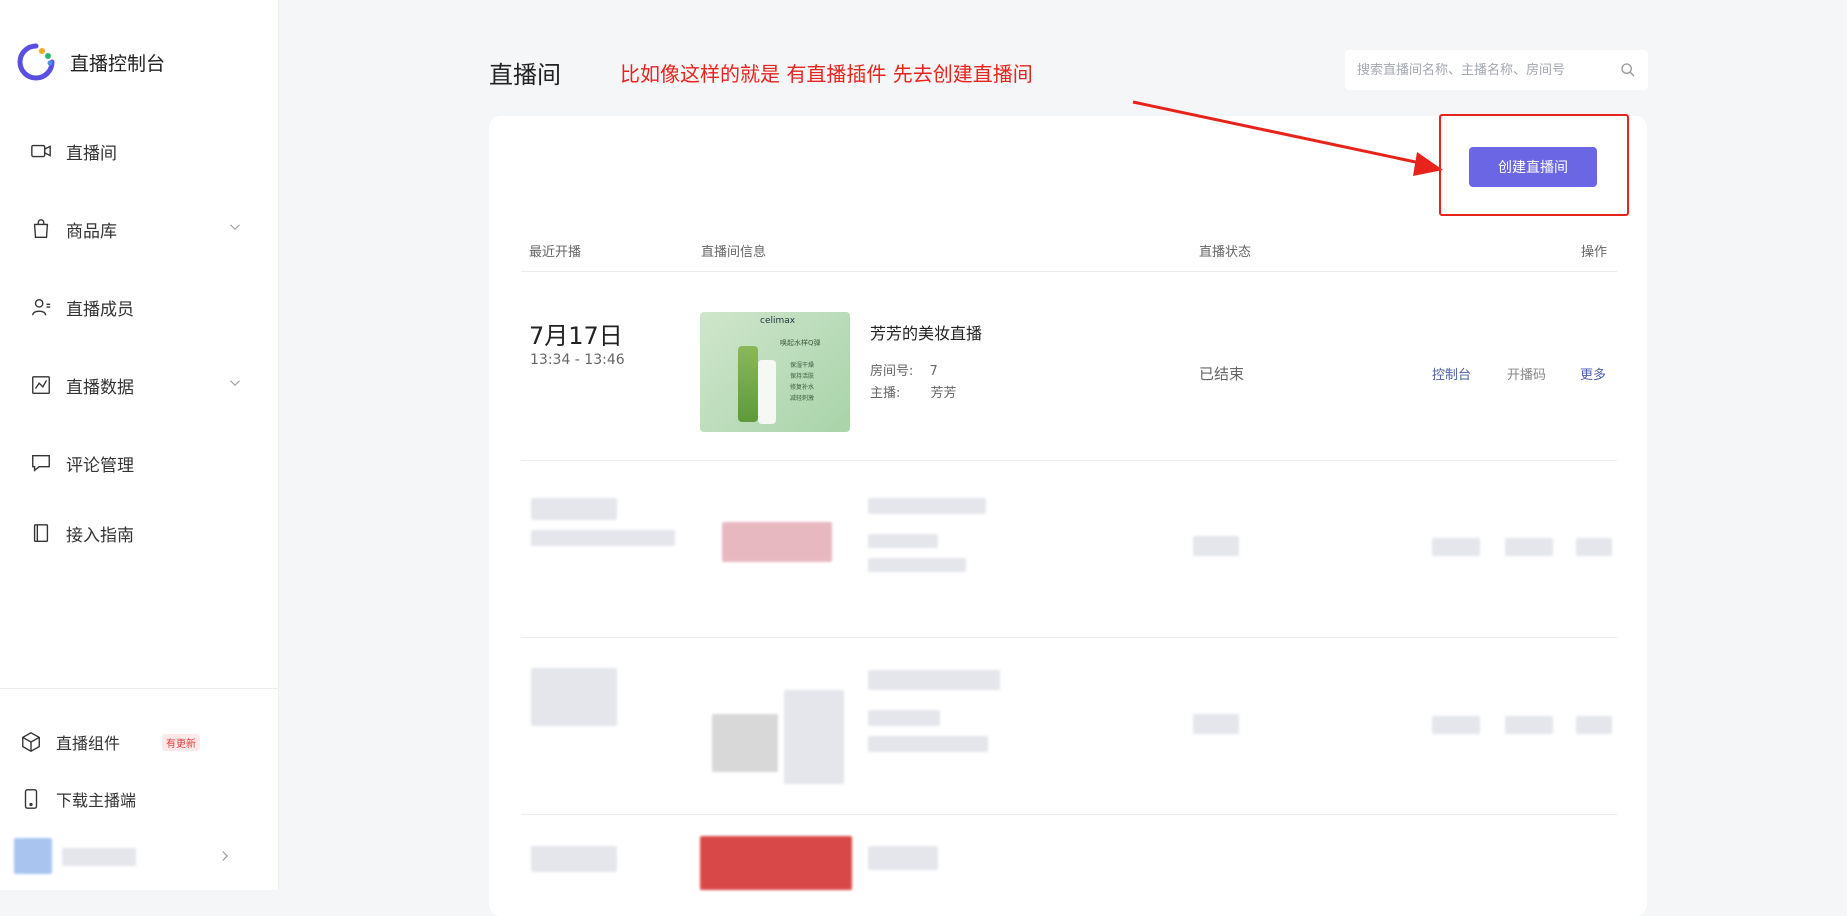 Image resolution: width=1847 pixels, height=916 pixels. I want to click on broadcast-code-link: 开播码, so click(1526, 373).